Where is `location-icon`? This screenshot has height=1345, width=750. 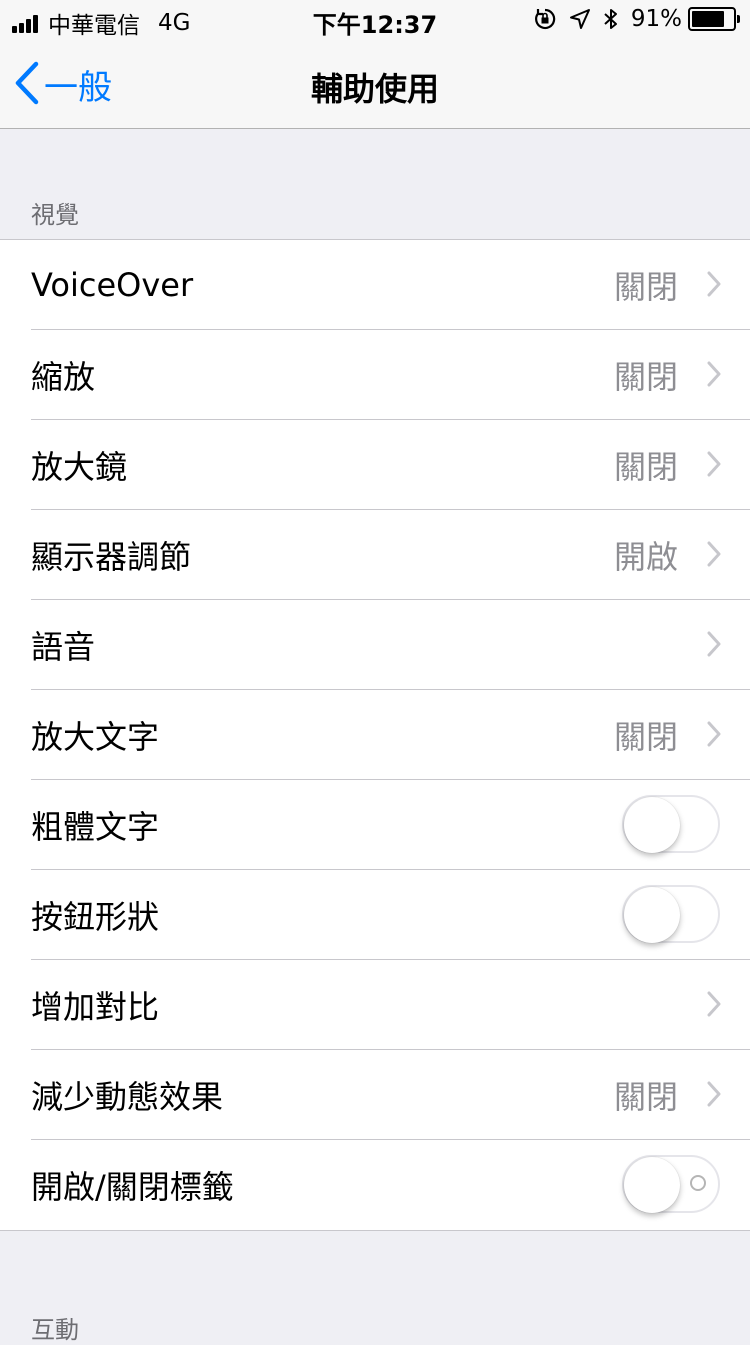 location-icon is located at coordinates (580, 19).